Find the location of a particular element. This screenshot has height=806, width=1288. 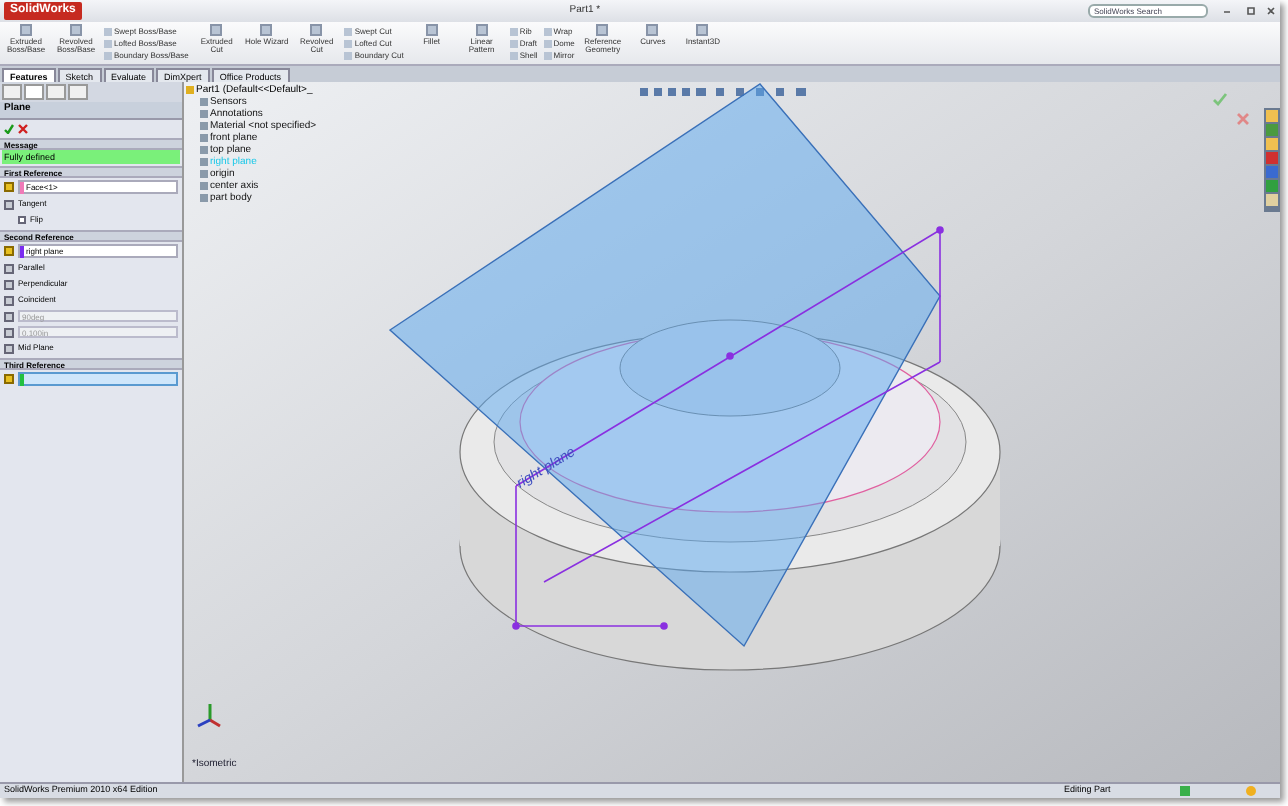

task-pane-tabs is located at coordinates (1272, 160).